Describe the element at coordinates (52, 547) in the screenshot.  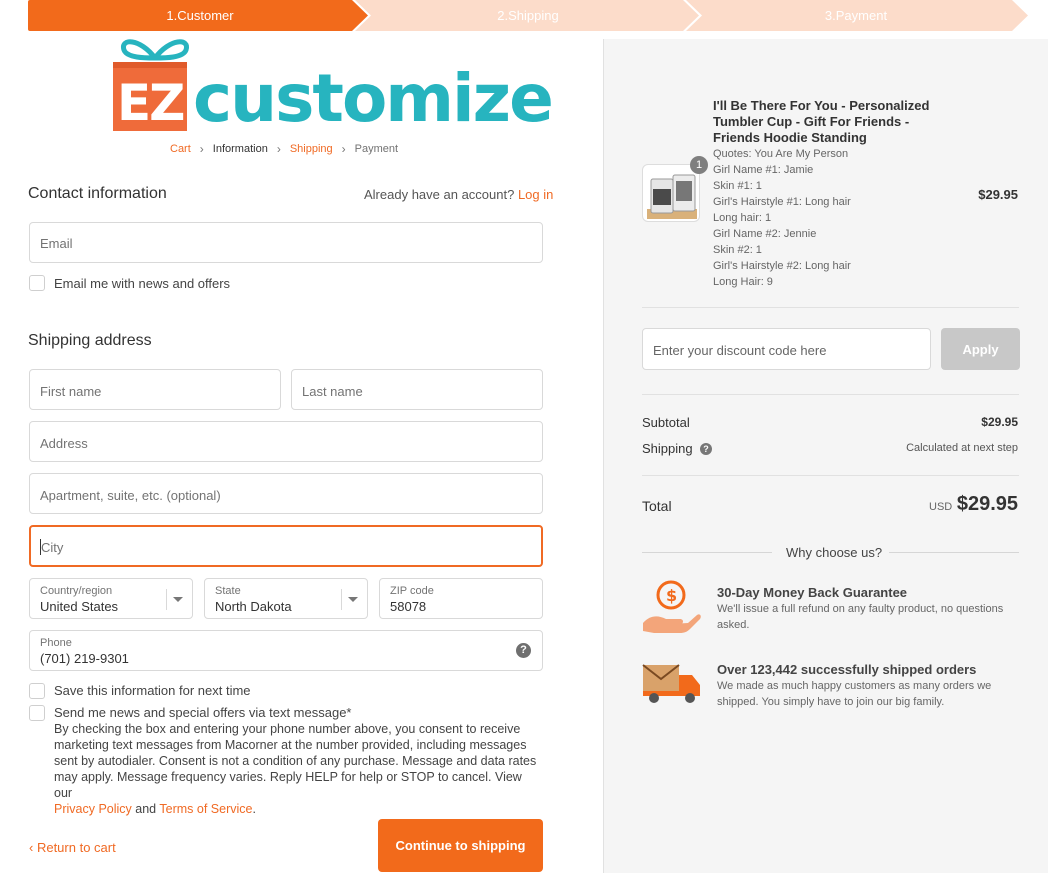
I see `city-placeholder: City` at that location.